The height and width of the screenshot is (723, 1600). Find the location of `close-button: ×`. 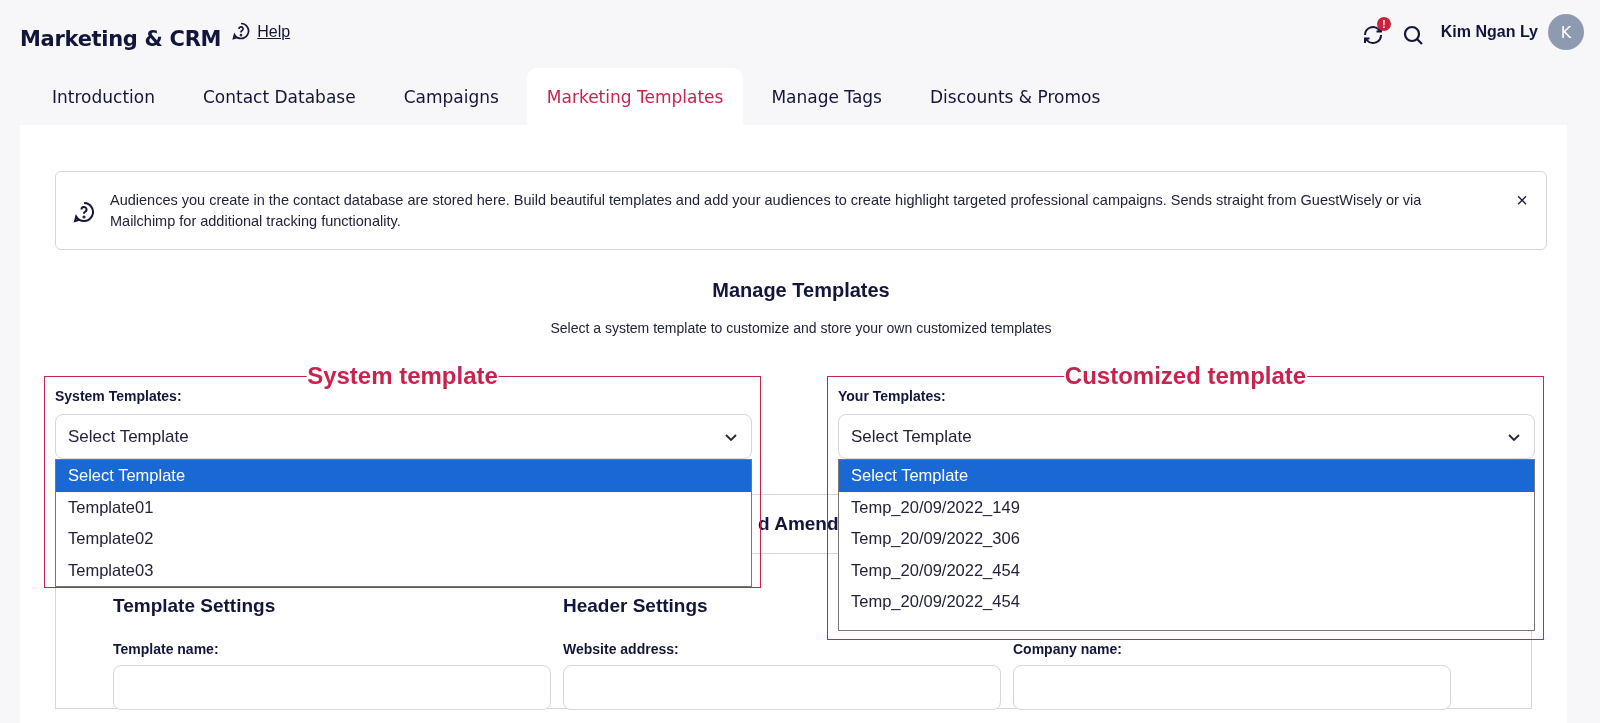

close-button: × is located at coordinates (1522, 200).